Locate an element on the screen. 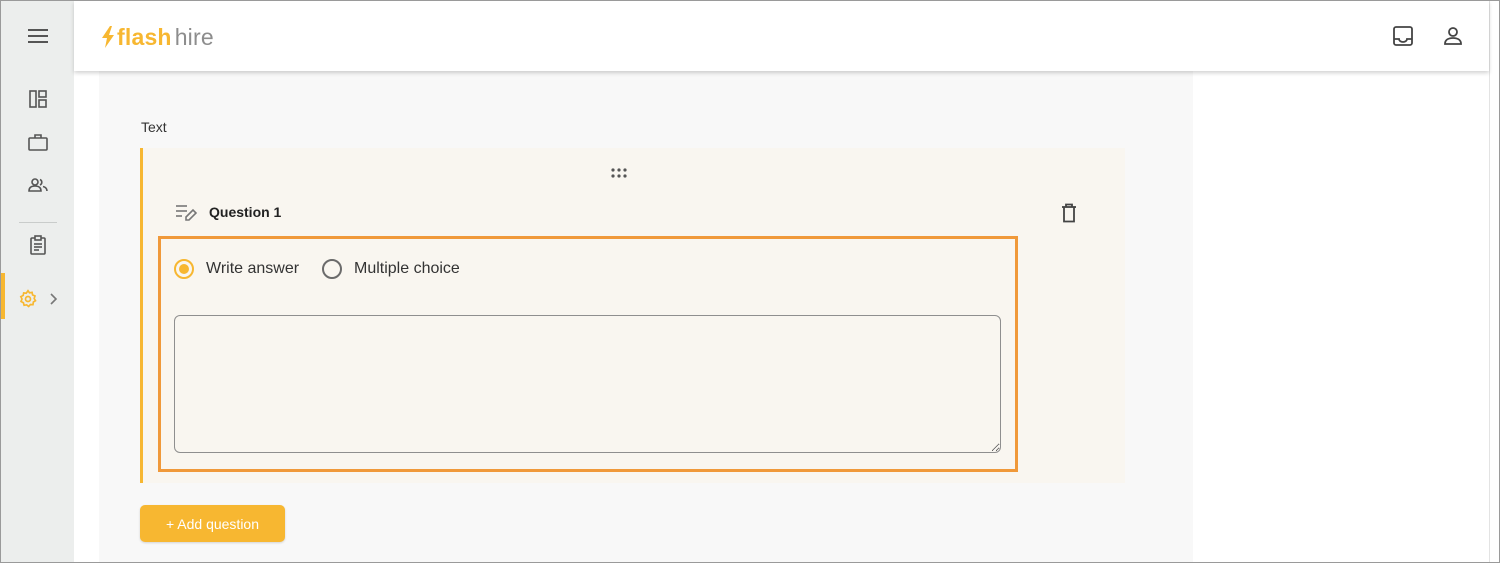 The height and width of the screenshot is (563, 1500). sidebar-item-assessments is located at coordinates (37, 245).